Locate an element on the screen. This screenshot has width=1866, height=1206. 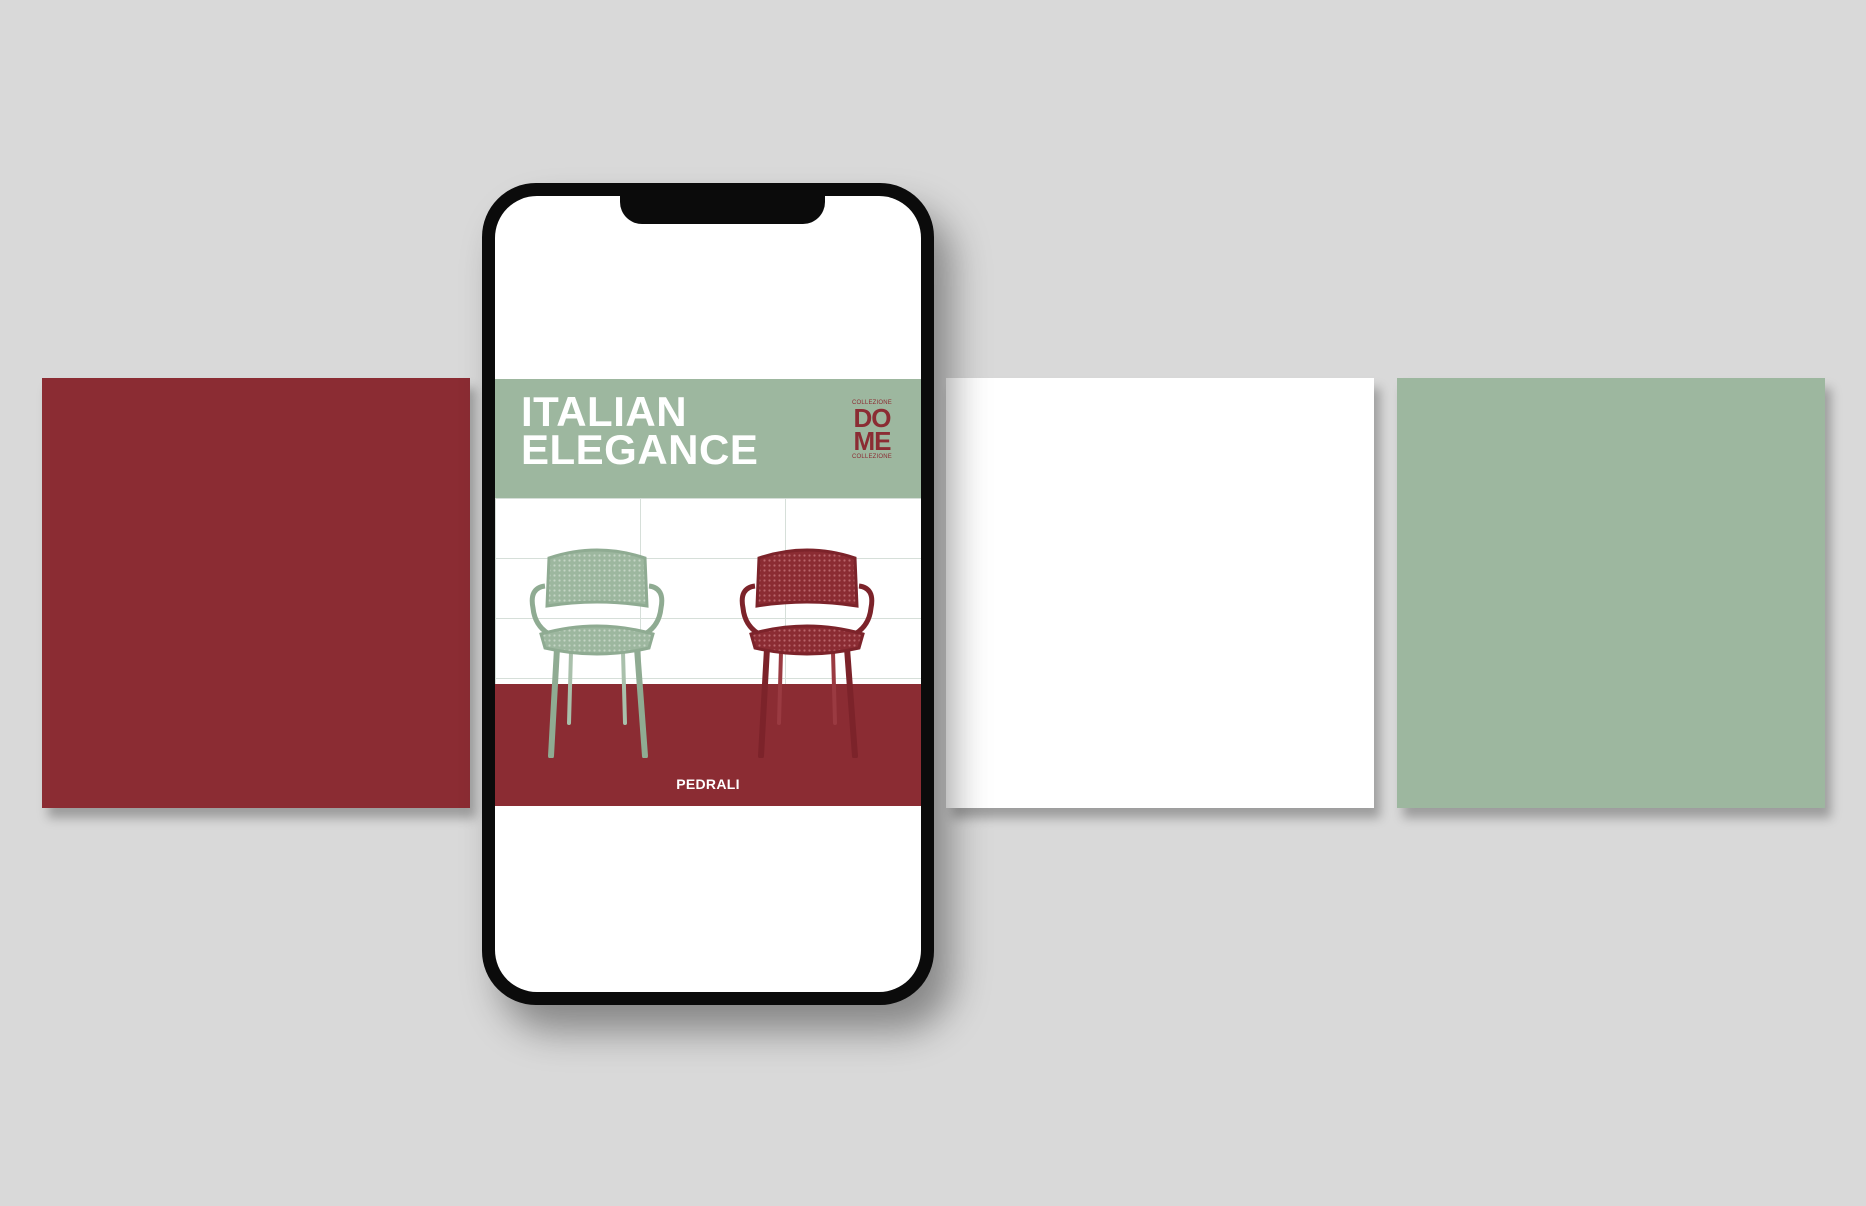
logo-line-2: ME is located at coordinates (872, 441).